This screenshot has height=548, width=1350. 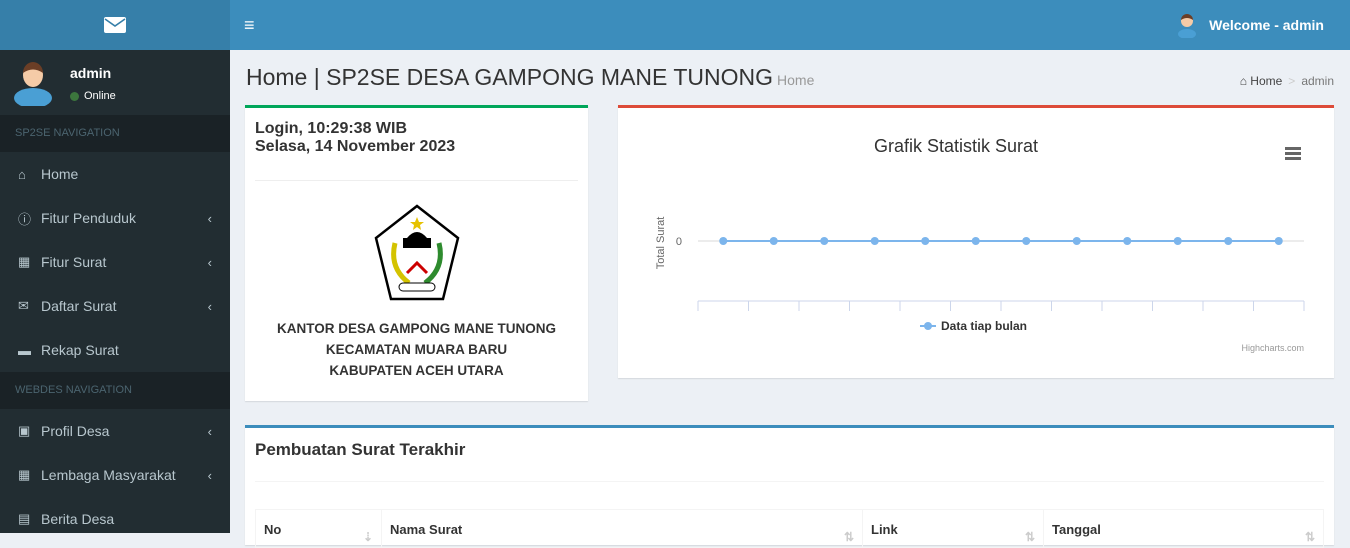 I want to click on top-navbar: ≡ Welcome - admin, so click(x=790, y=25).